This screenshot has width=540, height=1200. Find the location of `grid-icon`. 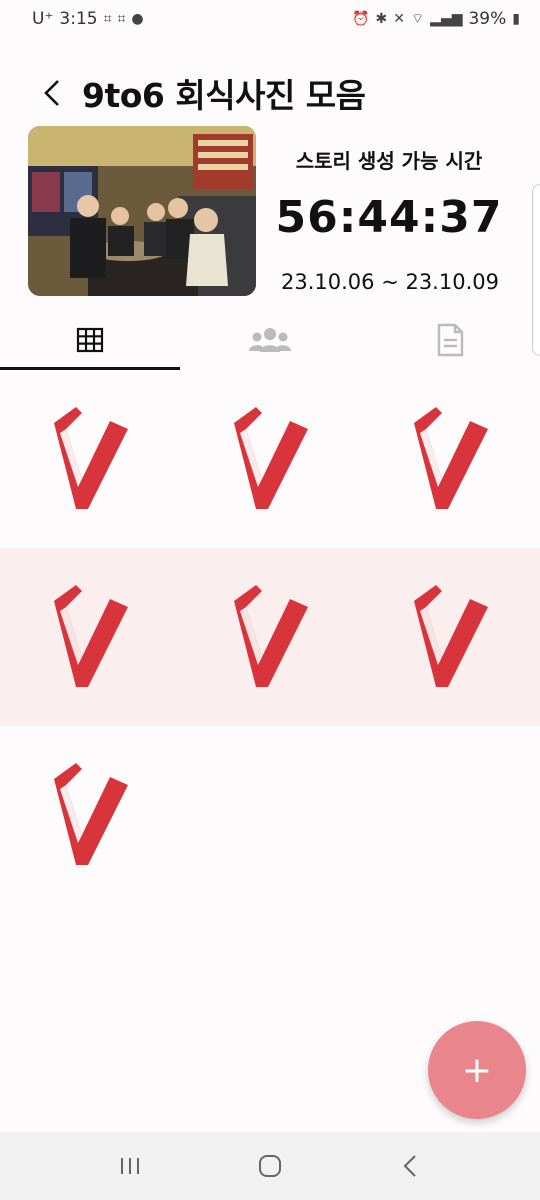

grid-icon is located at coordinates (90, 340).